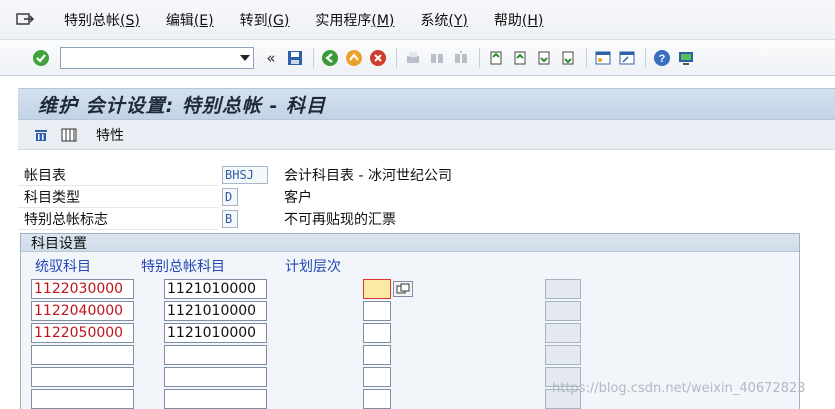 The image size is (835, 409). What do you see at coordinates (354, 58) in the screenshot?
I see `exit-icon` at bounding box center [354, 58].